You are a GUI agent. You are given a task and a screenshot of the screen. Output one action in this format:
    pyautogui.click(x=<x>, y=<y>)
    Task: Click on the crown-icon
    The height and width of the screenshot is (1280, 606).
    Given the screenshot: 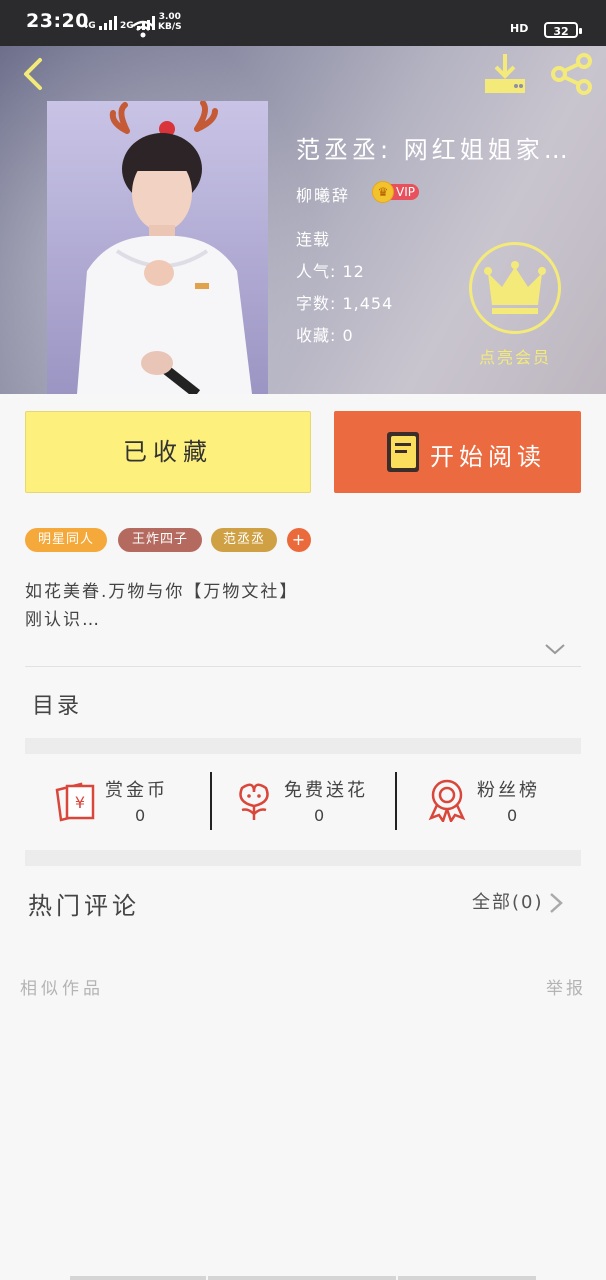 What is the action you would take?
    pyautogui.click(x=515, y=288)
    